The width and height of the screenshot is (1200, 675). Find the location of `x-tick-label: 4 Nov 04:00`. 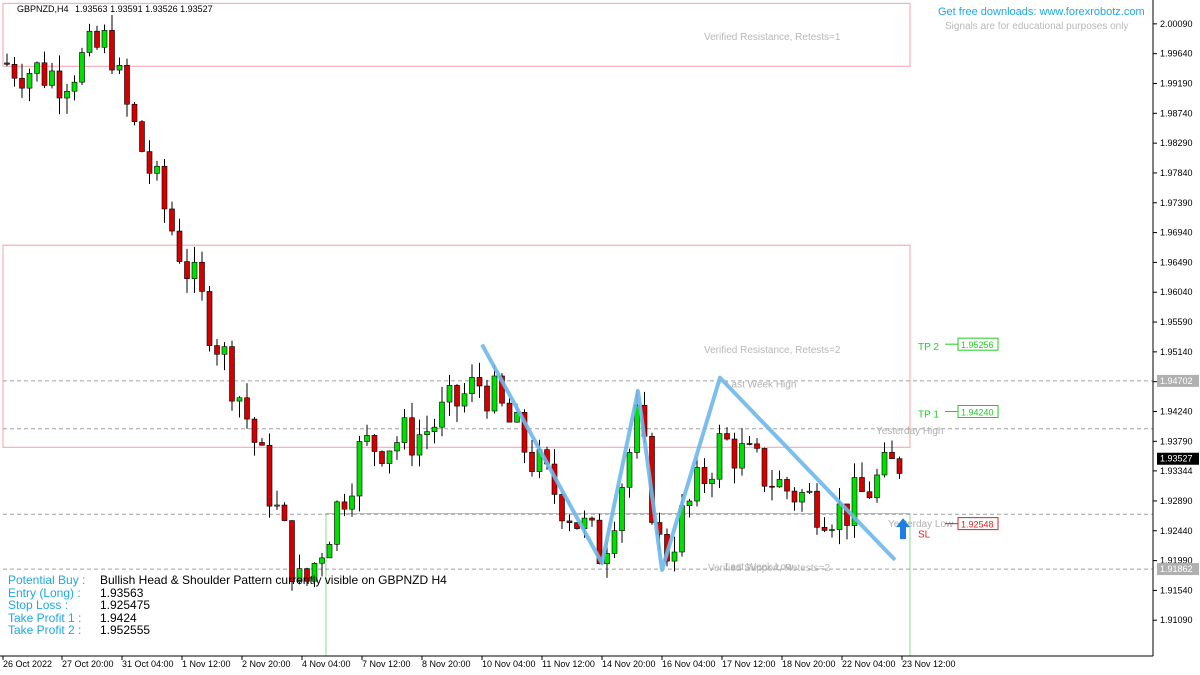

x-tick-label: 4 Nov 04:00 is located at coordinates (326, 664).